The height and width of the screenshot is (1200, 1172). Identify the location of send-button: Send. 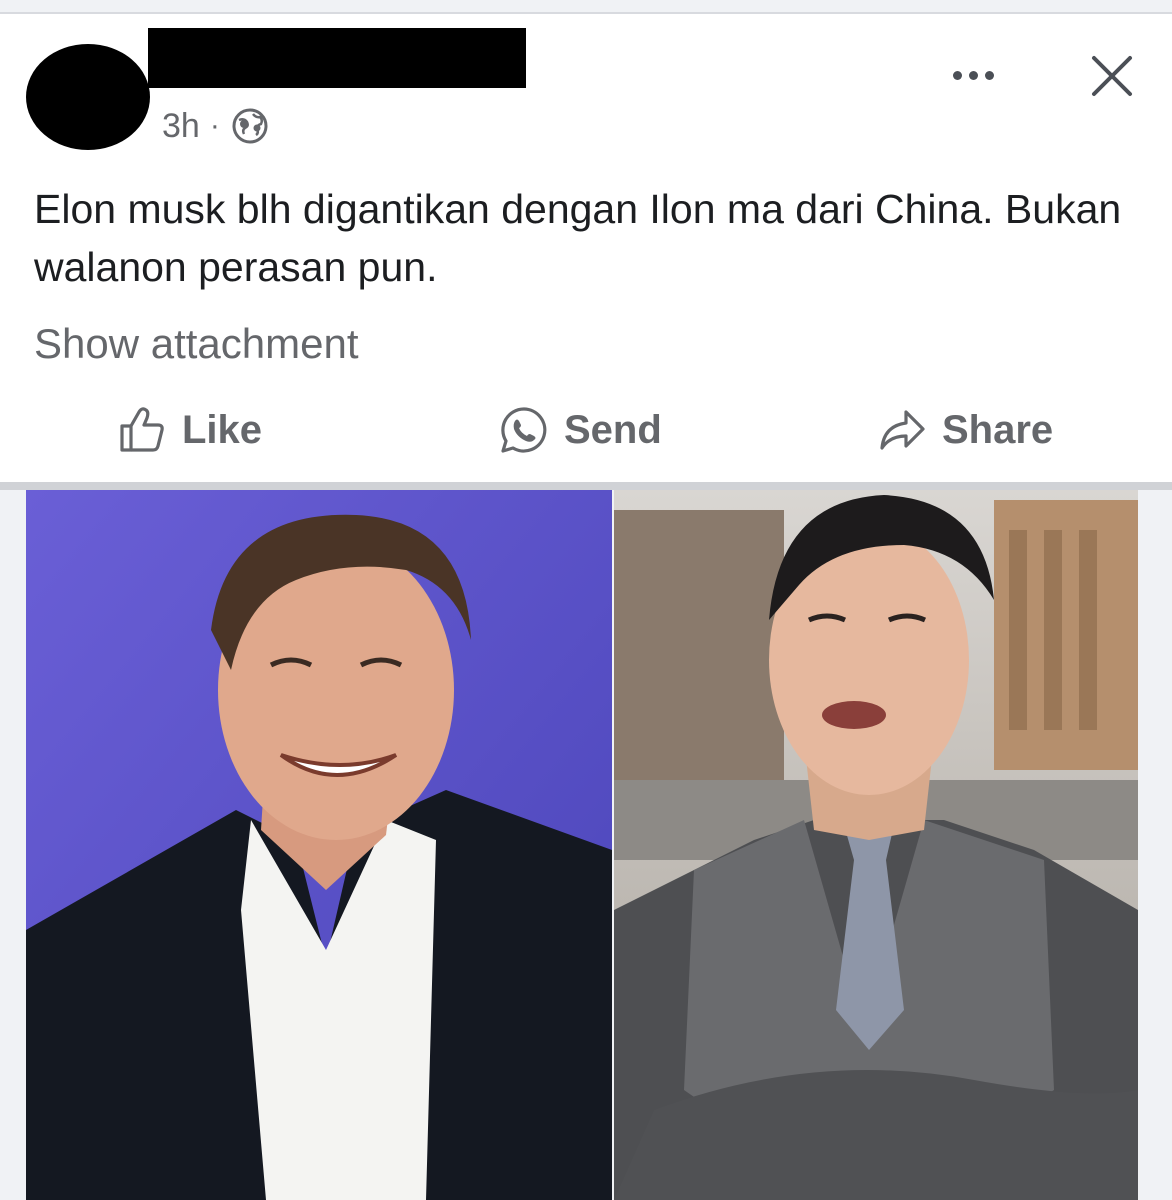
(580, 430).